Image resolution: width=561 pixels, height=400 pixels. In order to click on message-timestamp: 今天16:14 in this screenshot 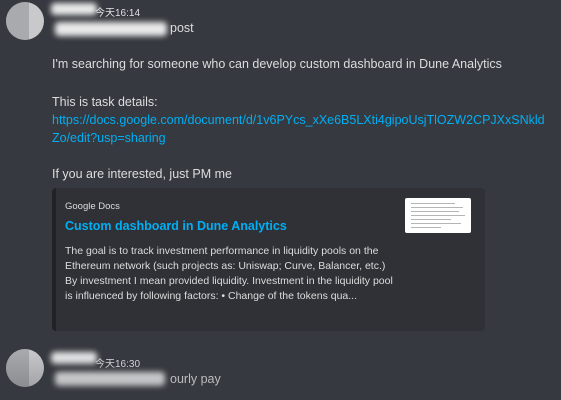, I will do `click(118, 13)`.